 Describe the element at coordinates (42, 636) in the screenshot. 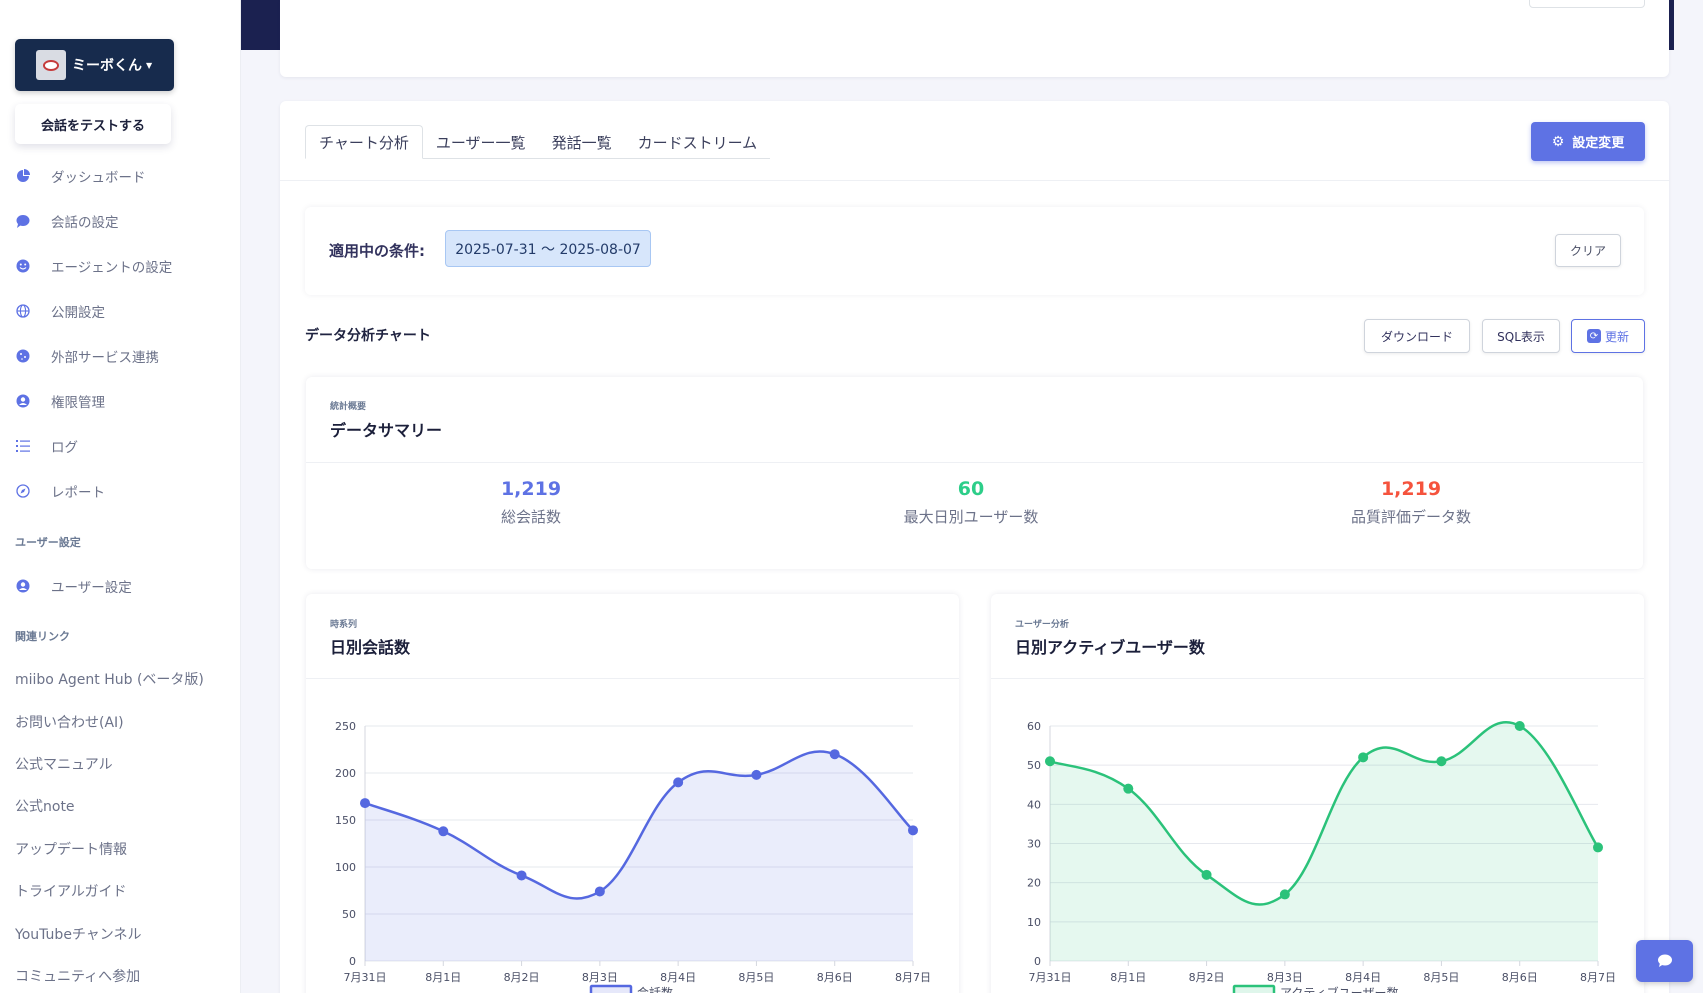

I see `related-links-heading: 関連リンク` at that location.